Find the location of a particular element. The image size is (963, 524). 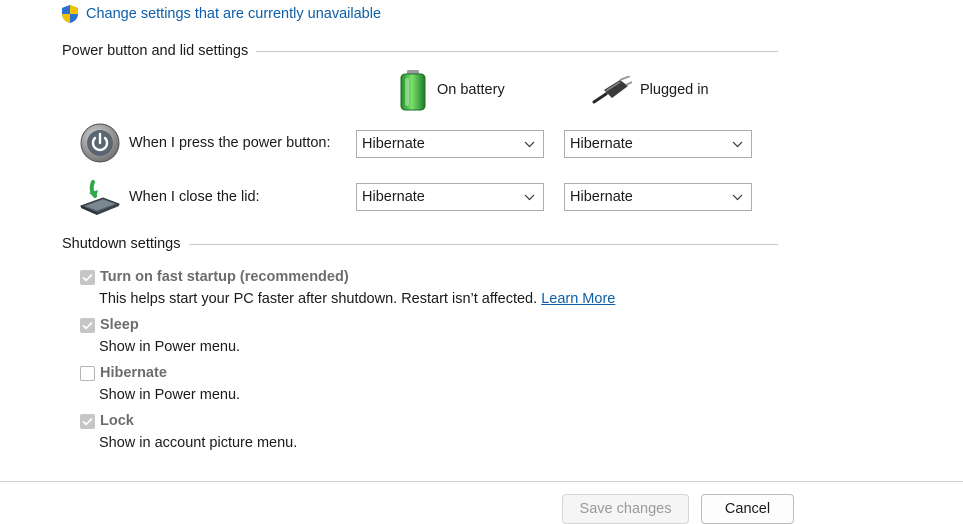

battery-icon is located at coordinates (413, 90).